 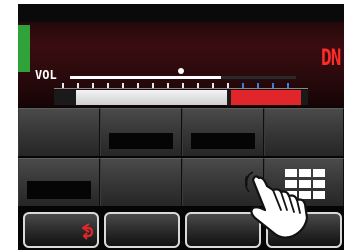 I want to click on function-key-2-label-slot, so click(x=141, y=141).